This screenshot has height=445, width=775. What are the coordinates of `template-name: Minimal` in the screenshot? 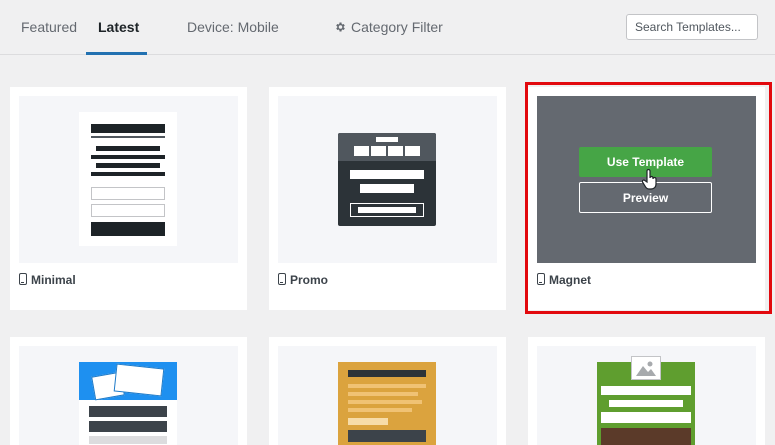 It's located at (47, 280).